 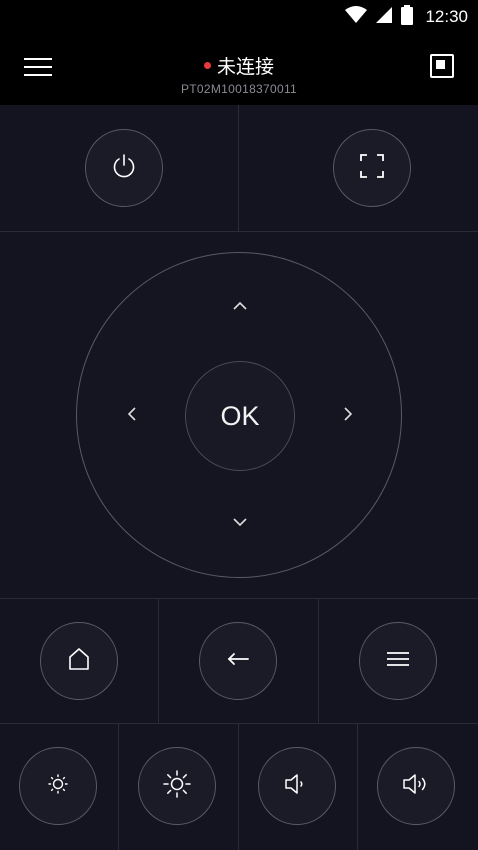 I want to click on menu-cell, so click(x=398, y=661).